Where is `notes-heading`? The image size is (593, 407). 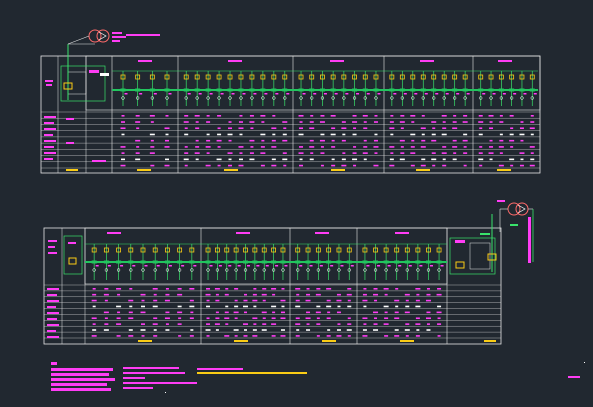 notes-heading is located at coordinates (54, 363).